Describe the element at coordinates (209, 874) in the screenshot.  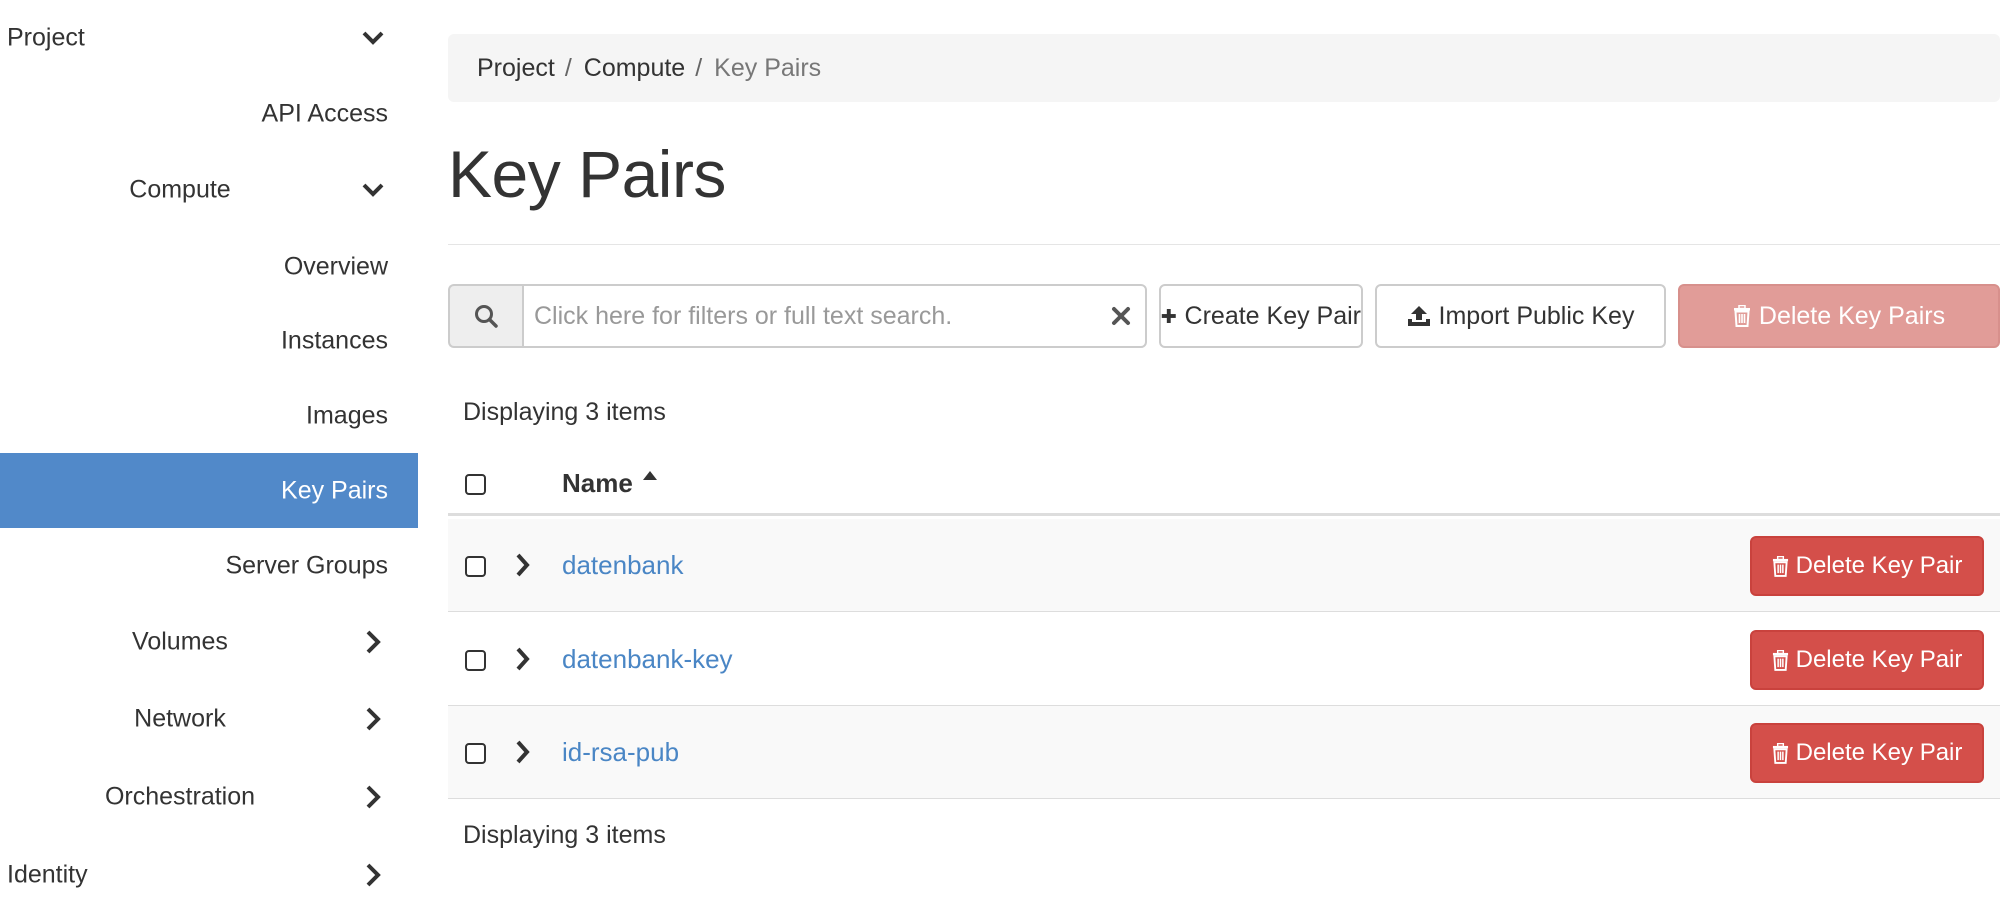
I see `sidebar-item-identity: Identity` at that location.